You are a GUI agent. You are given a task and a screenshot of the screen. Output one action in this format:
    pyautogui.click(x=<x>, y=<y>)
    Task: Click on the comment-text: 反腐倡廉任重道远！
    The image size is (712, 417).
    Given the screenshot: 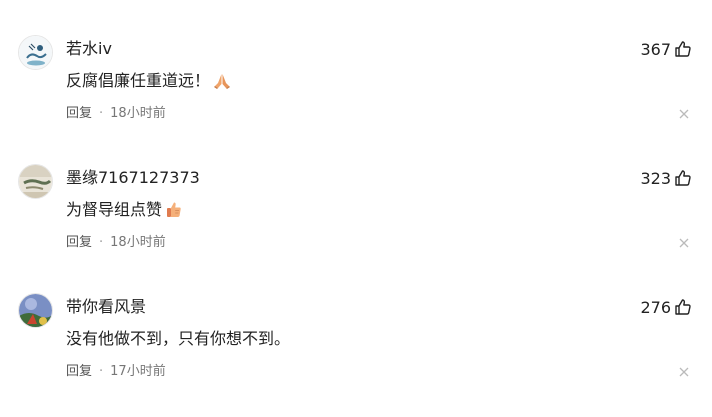 What is the action you would take?
    pyautogui.click(x=149, y=81)
    